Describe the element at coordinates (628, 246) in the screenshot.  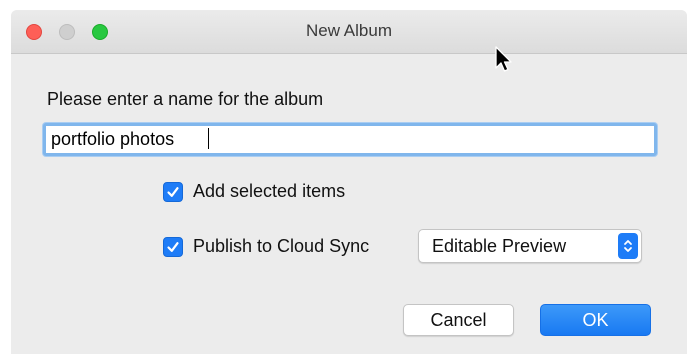
I see `up-down-chevron-icon` at that location.